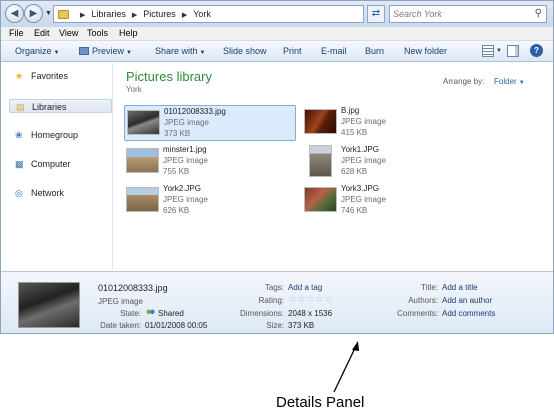 The width and height of the screenshot is (554, 415). I want to click on slide-show-button: Slide show, so click(245, 51).